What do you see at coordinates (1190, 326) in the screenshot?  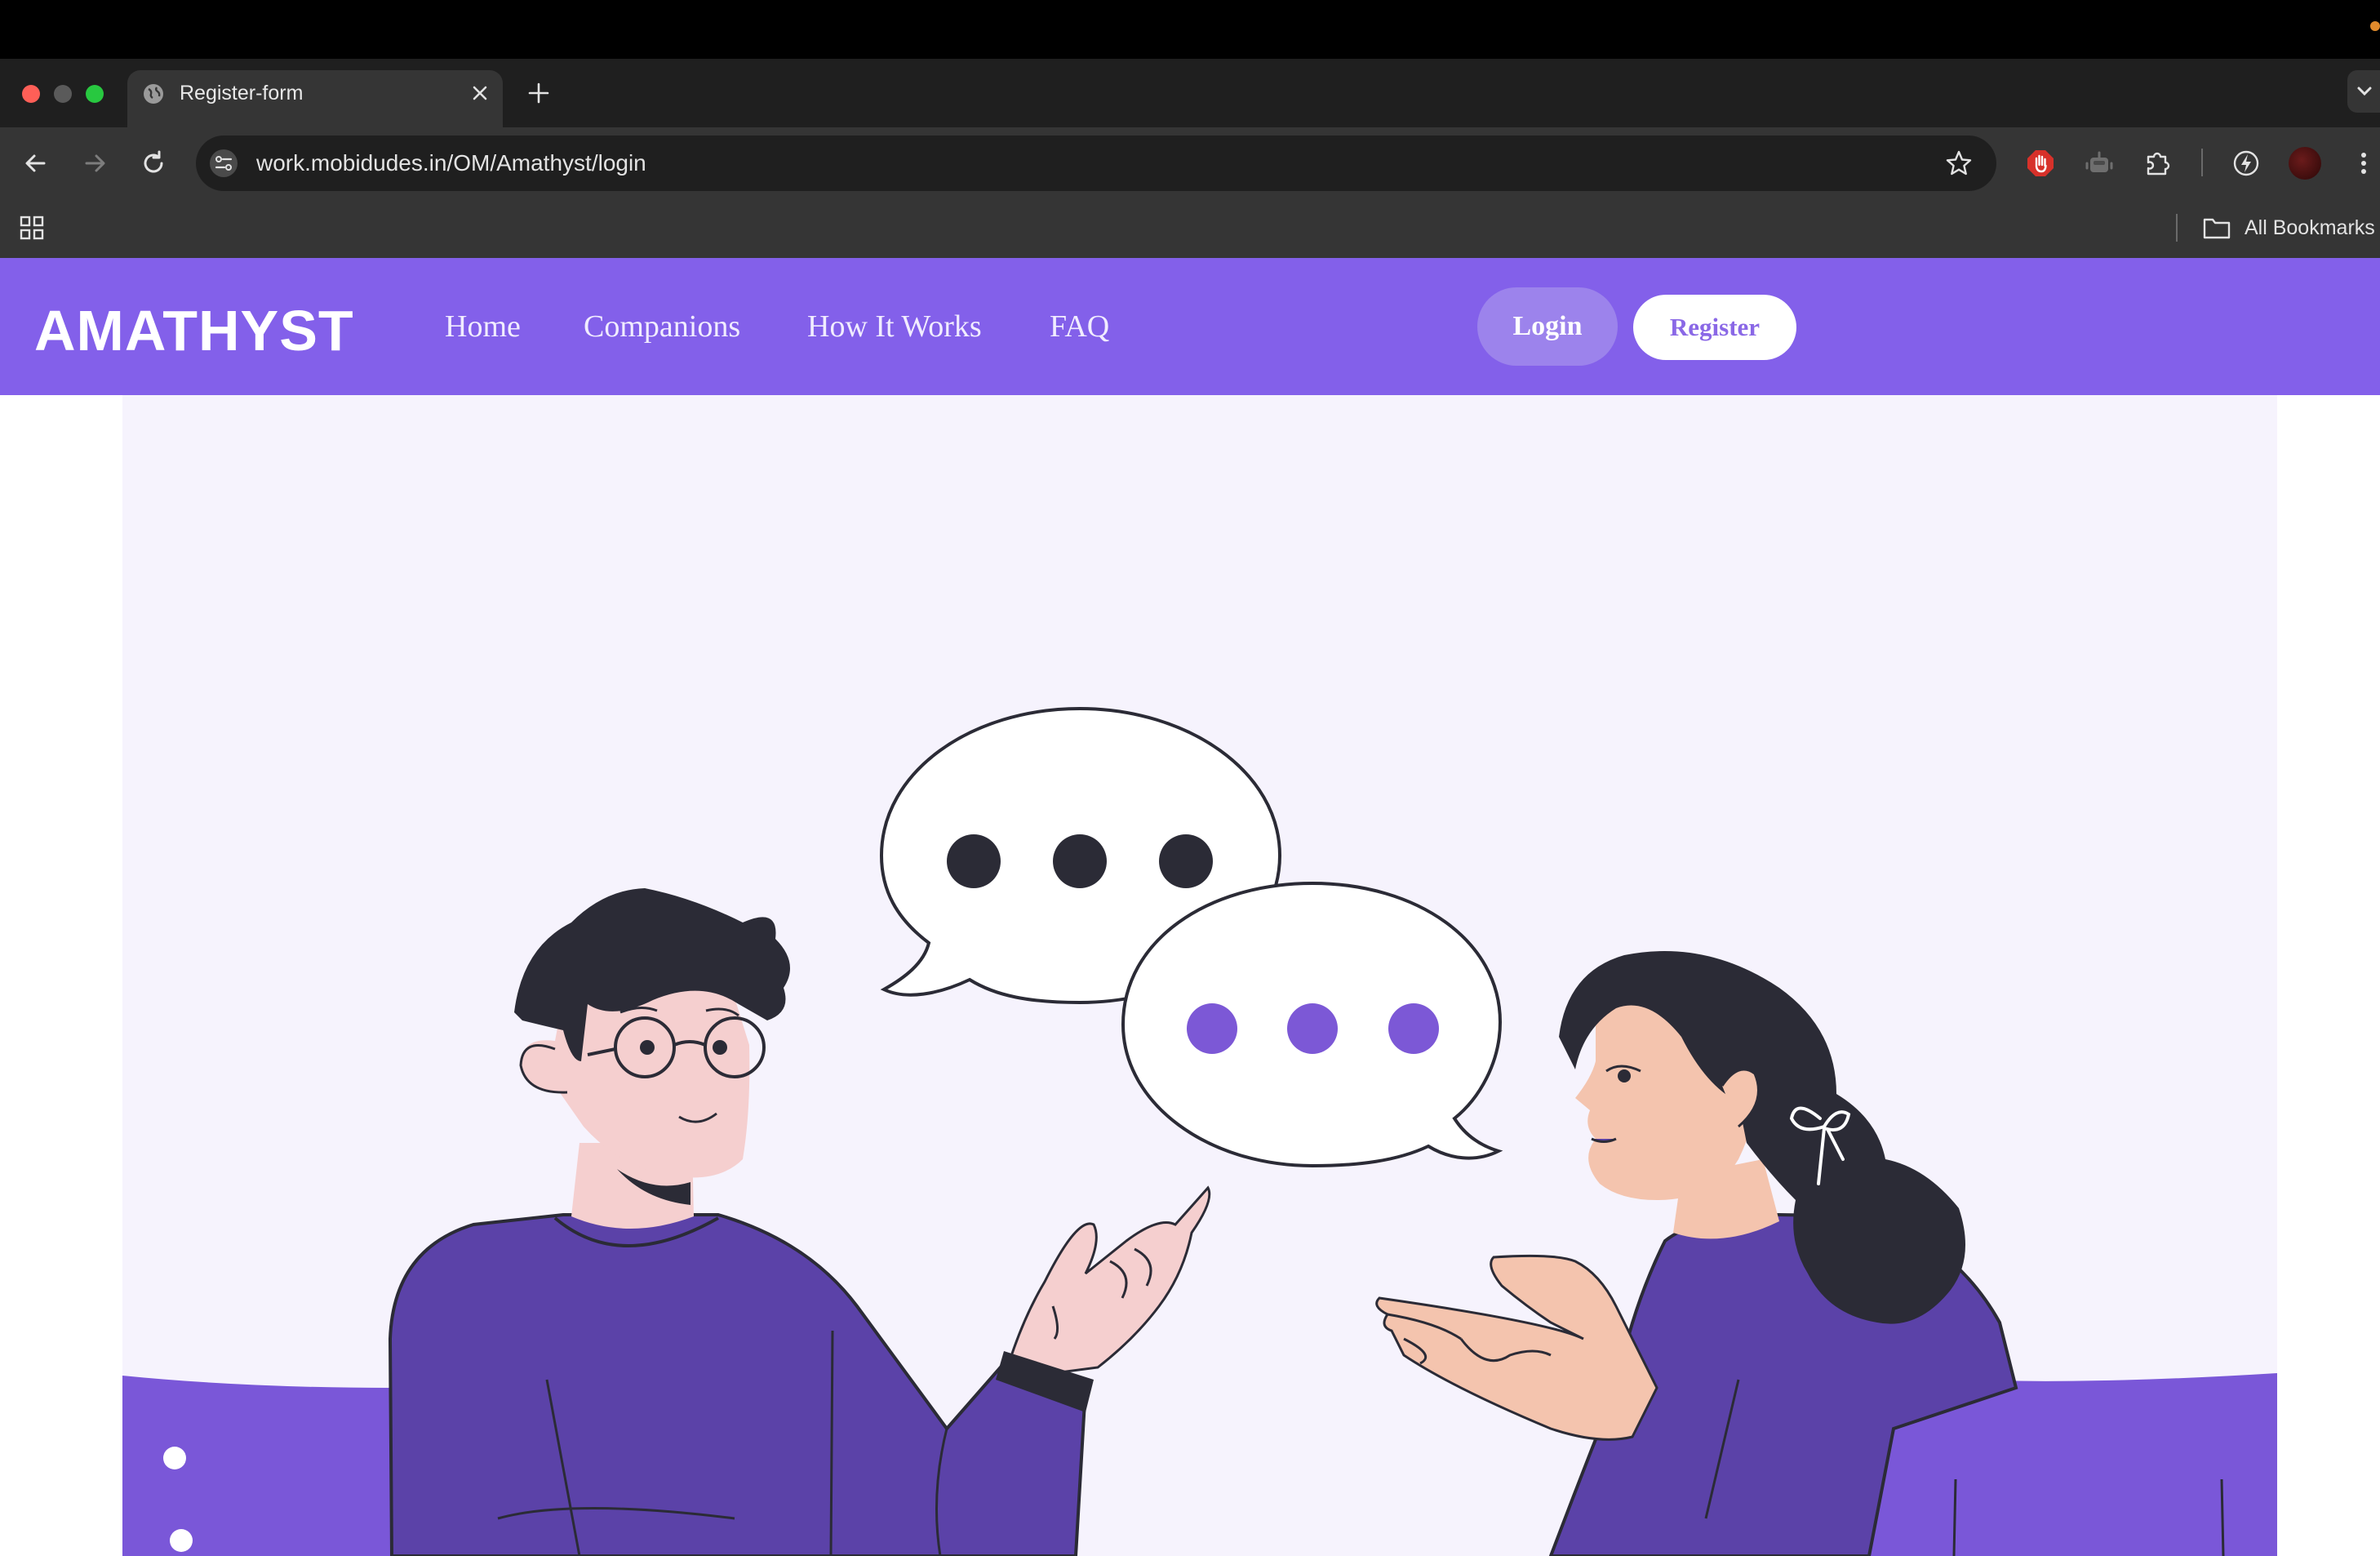 I see `site-header` at bounding box center [1190, 326].